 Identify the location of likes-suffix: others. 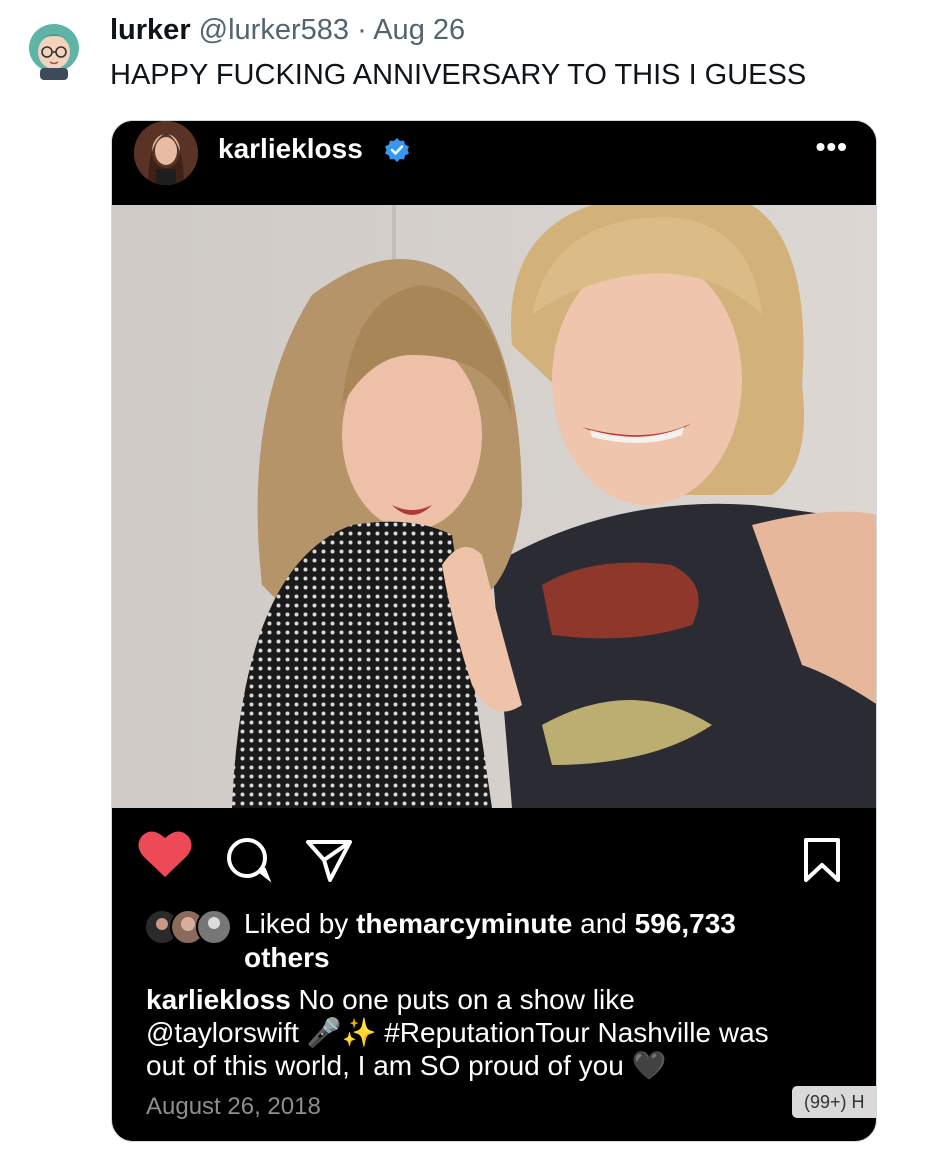
(287, 957).